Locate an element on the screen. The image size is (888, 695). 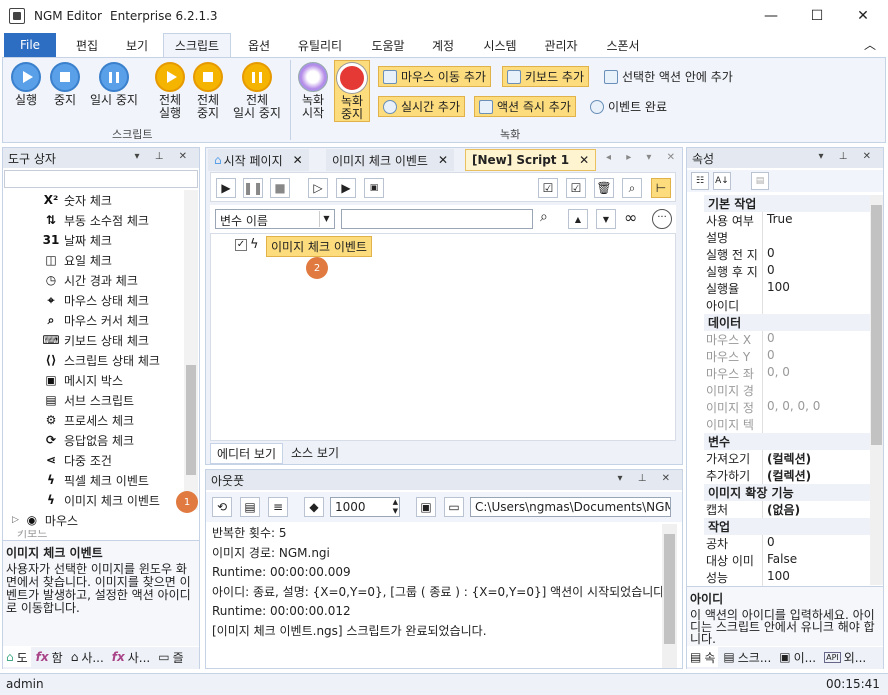
editor-stop-icon: ■ is located at coordinates (280, 188).